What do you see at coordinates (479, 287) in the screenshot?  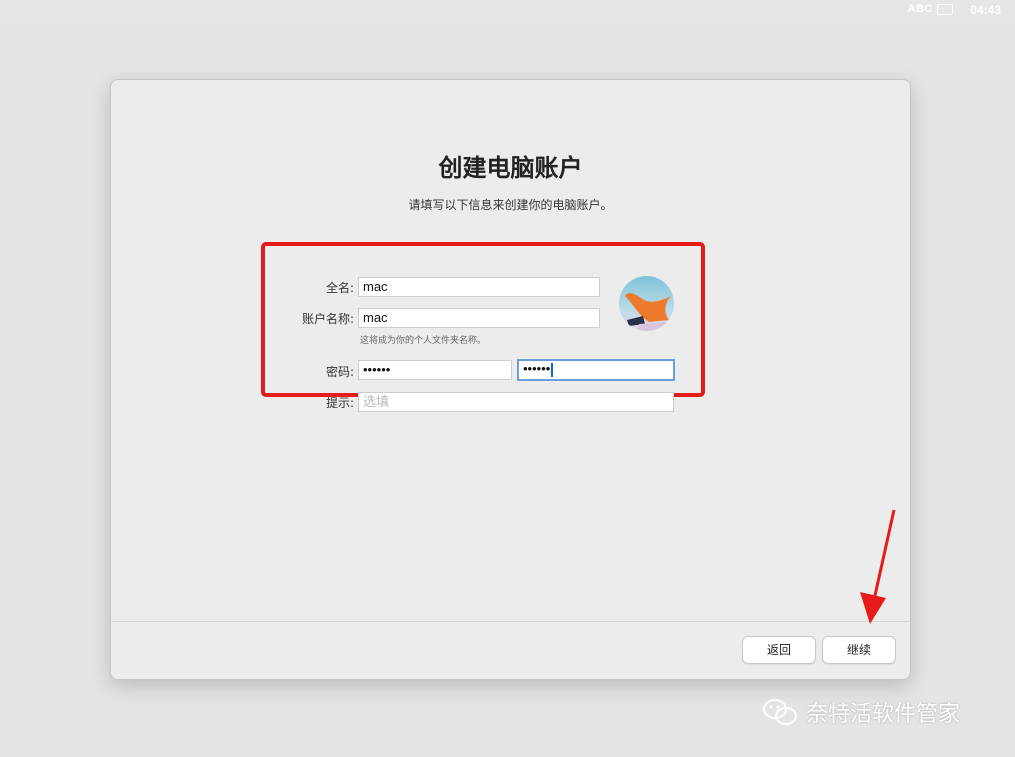 I see `full-name-field: mac` at bounding box center [479, 287].